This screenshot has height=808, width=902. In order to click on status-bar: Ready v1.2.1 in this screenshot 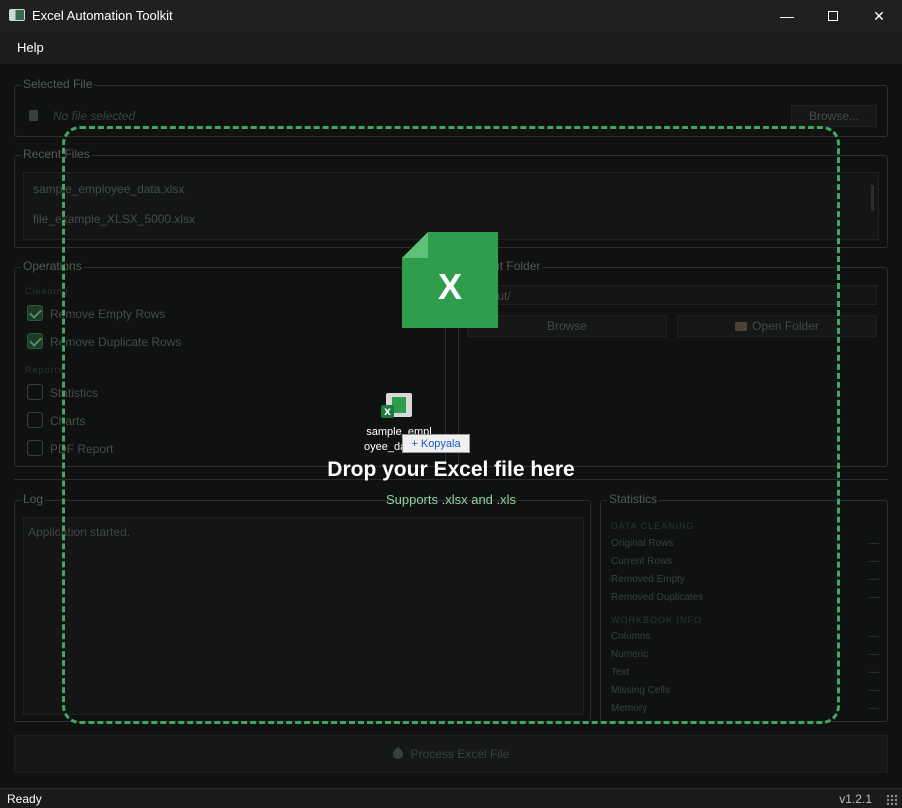, I will do `click(451, 798)`.